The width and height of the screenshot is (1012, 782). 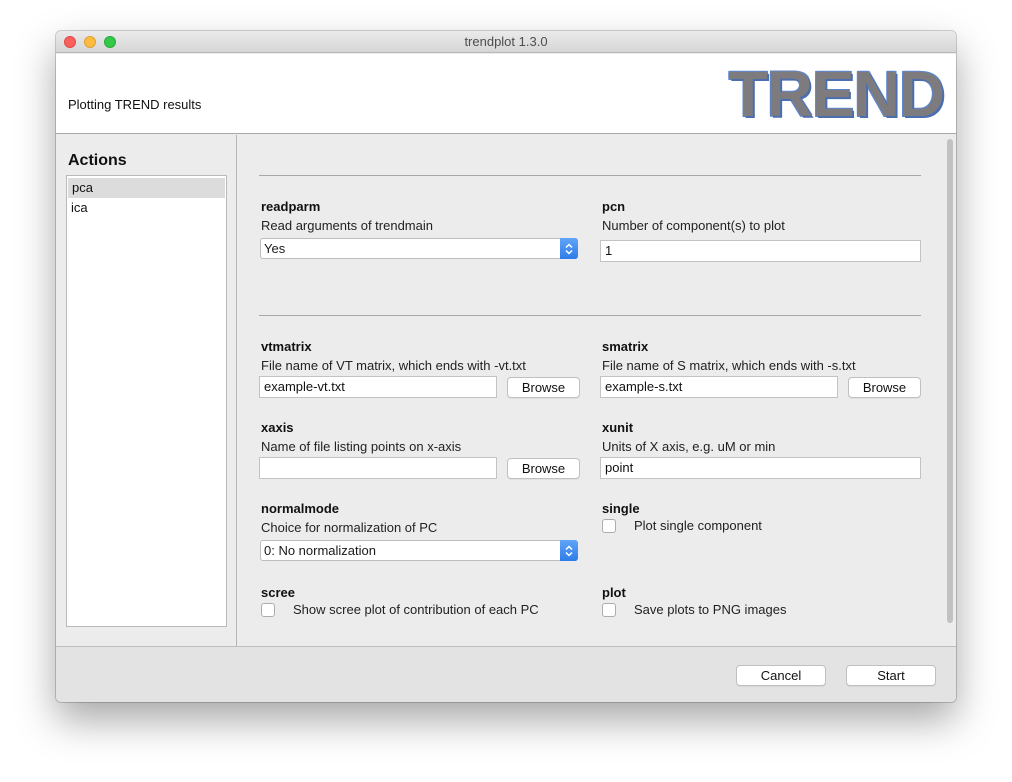 What do you see at coordinates (347, 217) in the screenshot?
I see `readparm-field: readparm Read arguments of trendmain` at bounding box center [347, 217].